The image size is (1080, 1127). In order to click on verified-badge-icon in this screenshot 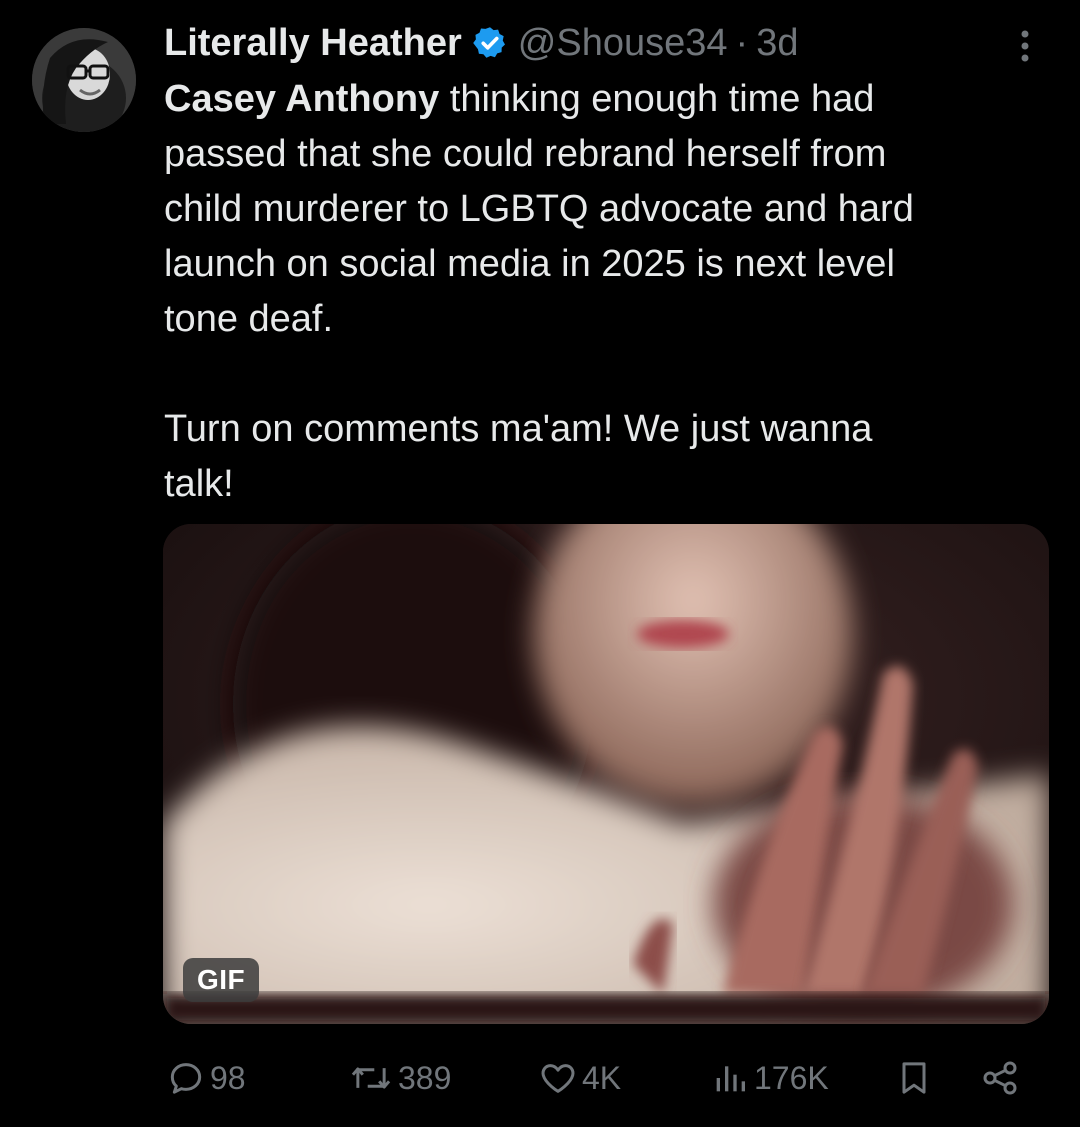, I will do `click(490, 43)`.